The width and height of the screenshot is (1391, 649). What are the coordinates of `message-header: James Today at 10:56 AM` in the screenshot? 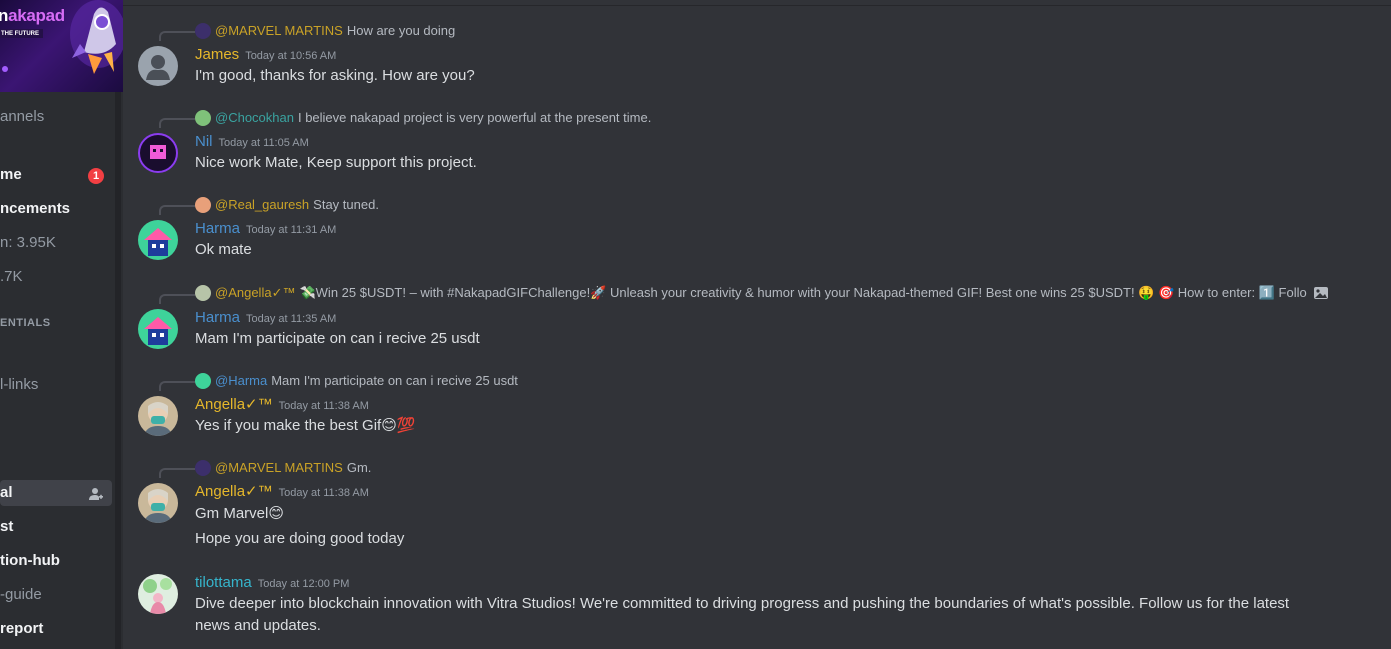 It's located at (265, 55).